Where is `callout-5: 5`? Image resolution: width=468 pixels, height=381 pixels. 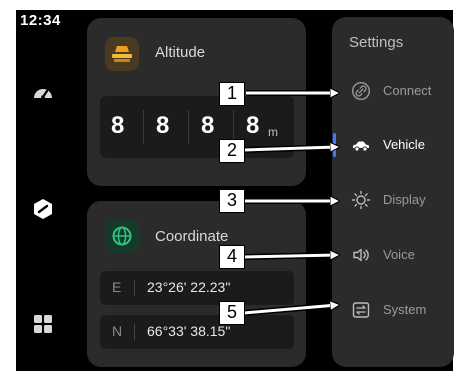 callout-5: 5 is located at coordinates (232, 313).